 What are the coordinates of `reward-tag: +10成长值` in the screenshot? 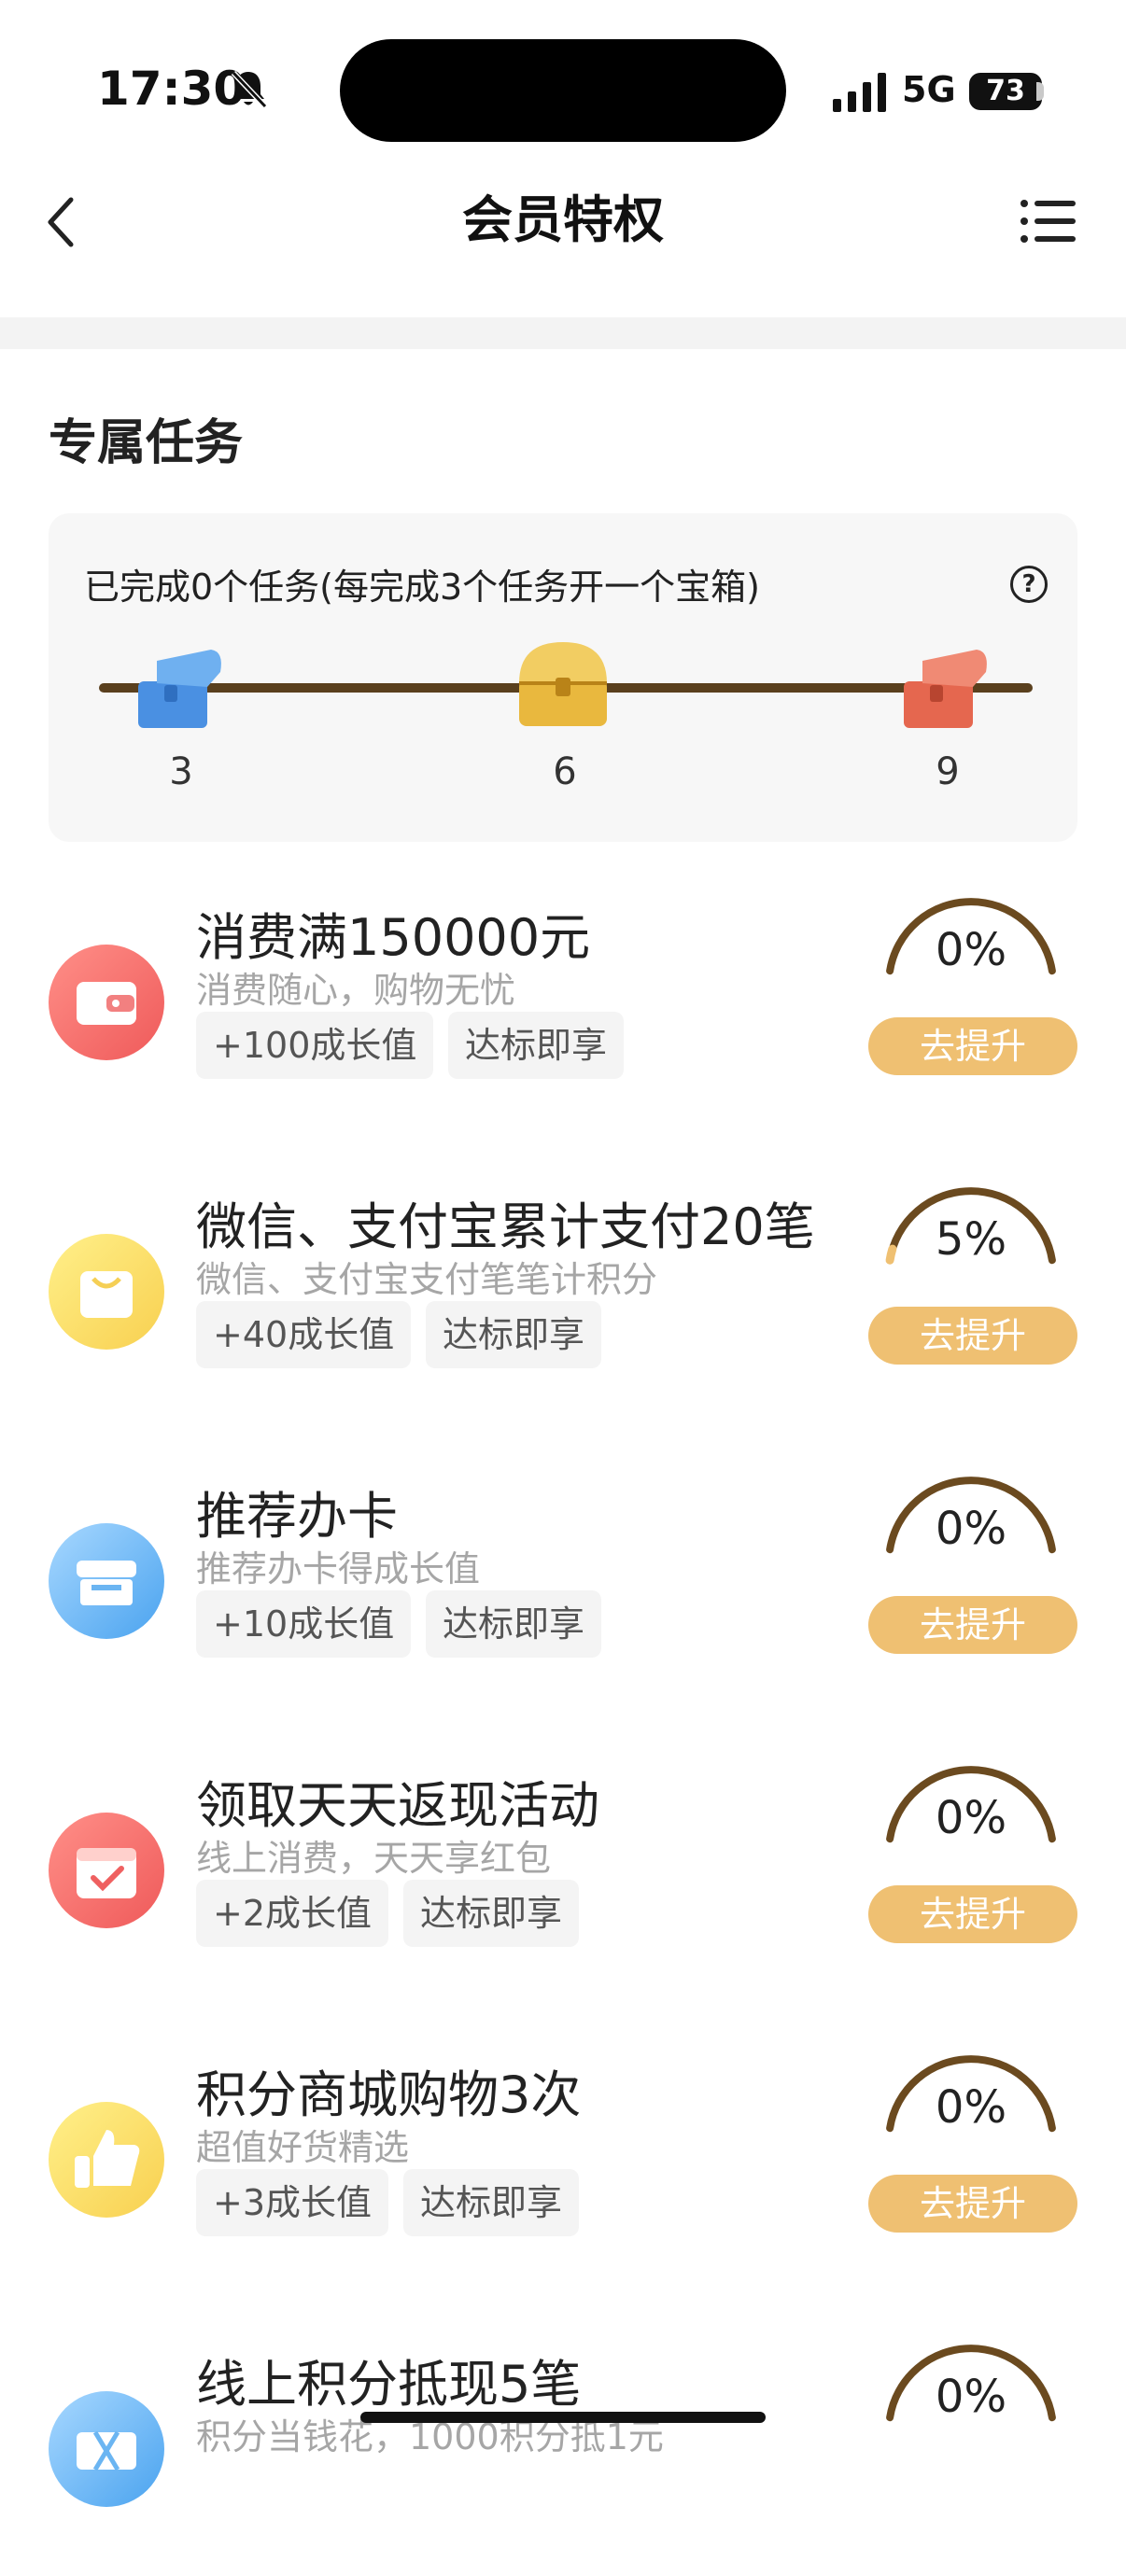 It's located at (304, 1624).